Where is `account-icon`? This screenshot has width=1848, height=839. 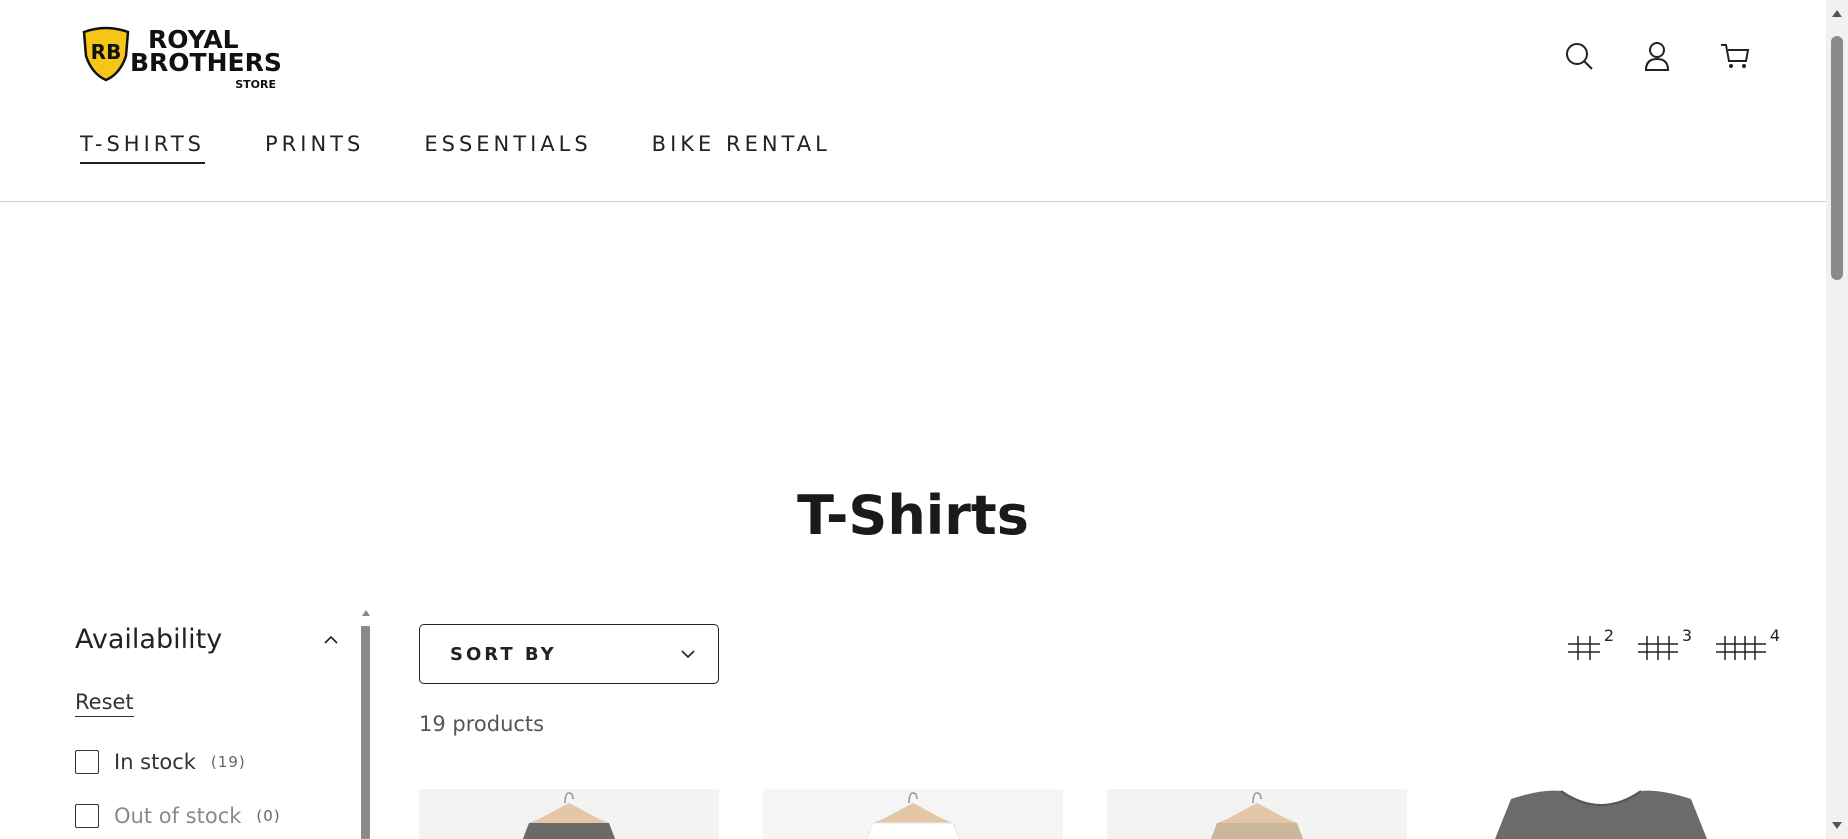
account-icon is located at coordinates (1657, 56).